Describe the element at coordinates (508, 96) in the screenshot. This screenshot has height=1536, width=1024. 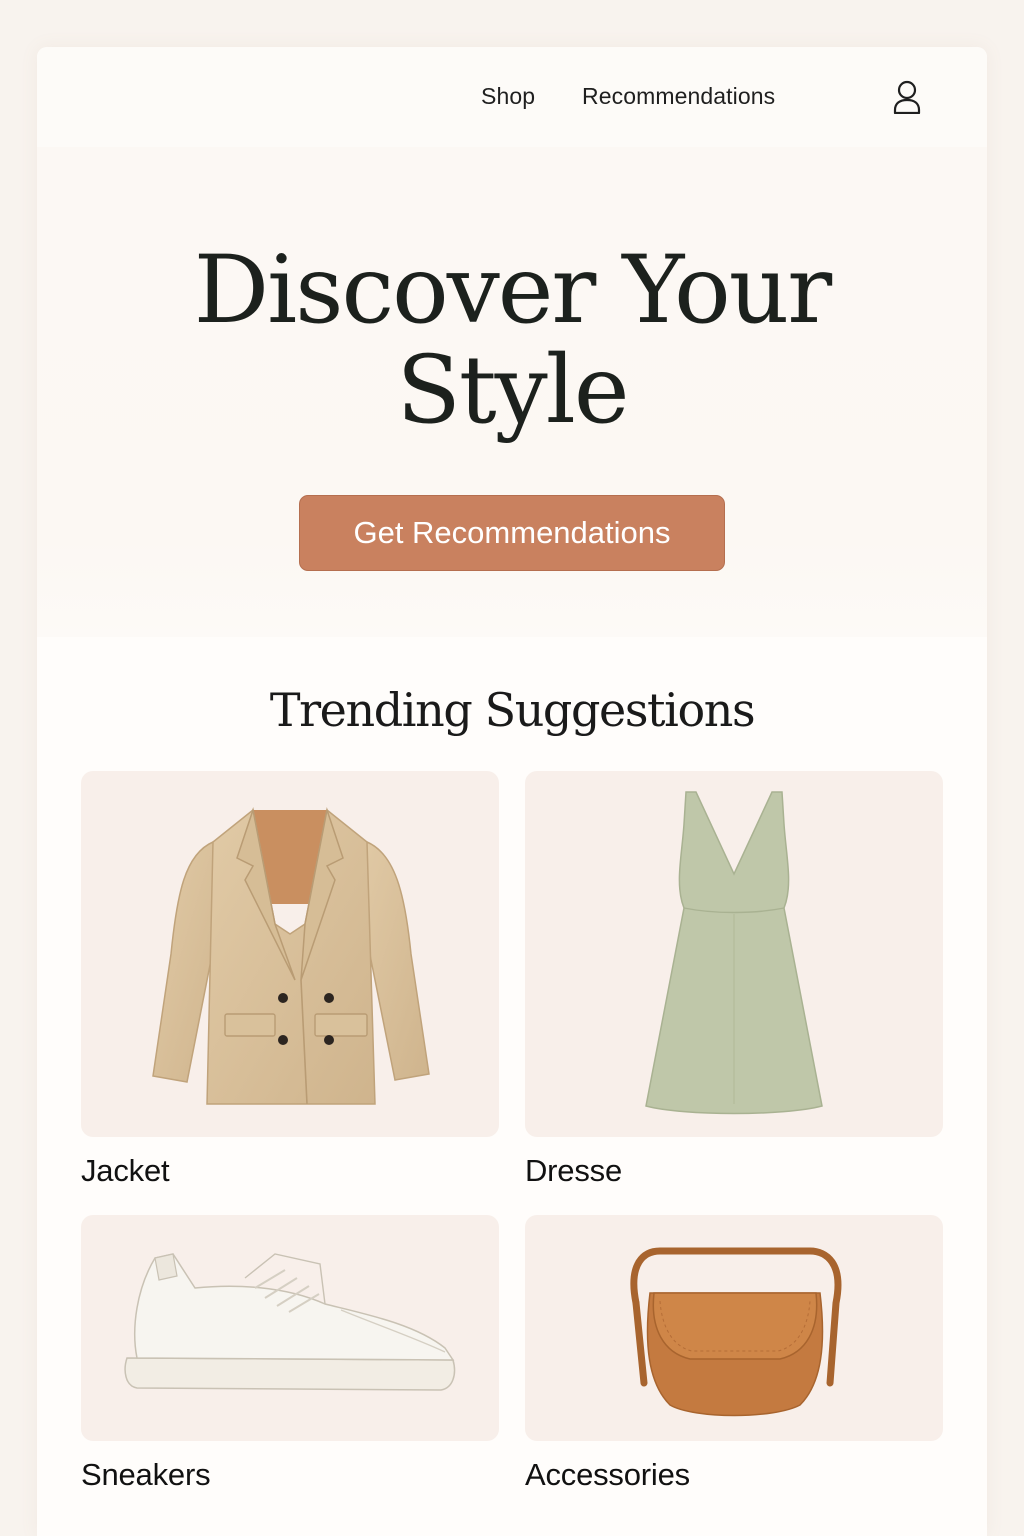
I see `nav-shop-link: Shop` at that location.